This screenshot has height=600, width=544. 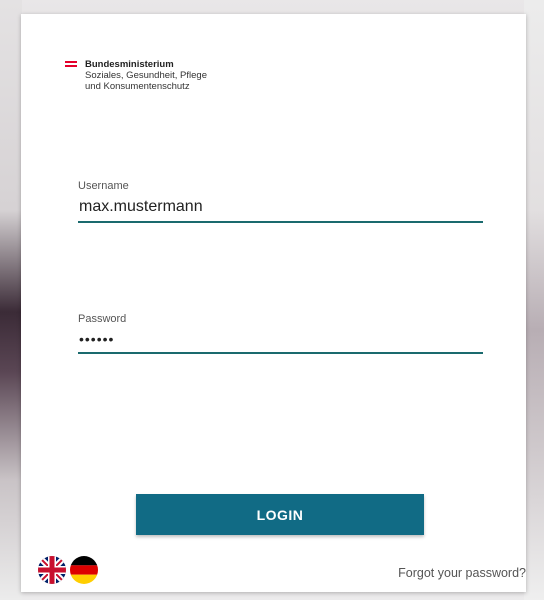 I want to click on background-right, so click(x=534, y=300).